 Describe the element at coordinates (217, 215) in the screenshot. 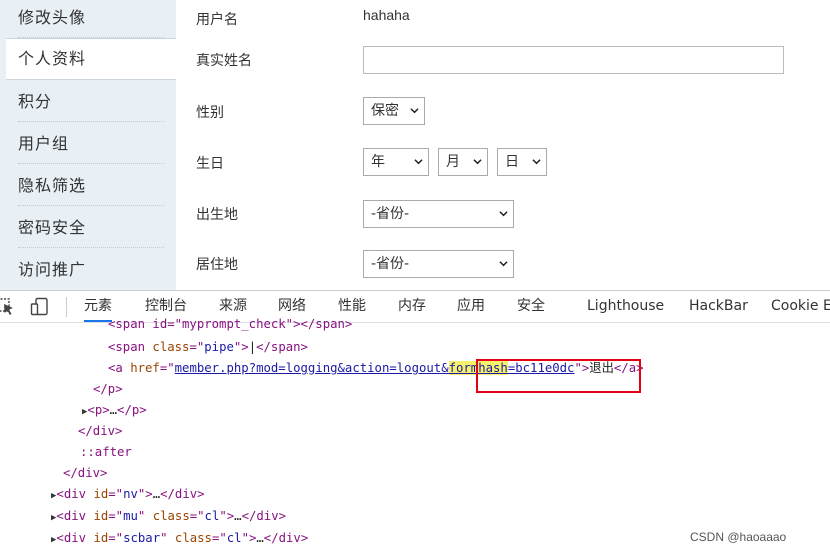

I see `birthplace-label: 出生地` at that location.